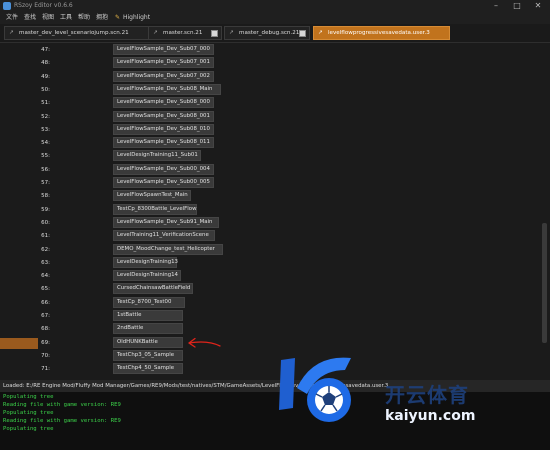 The image size is (550, 450). What do you see at coordinates (45, 209) in the screenshot?
I see `row-index: 59:` at bounding box center [45, 209].